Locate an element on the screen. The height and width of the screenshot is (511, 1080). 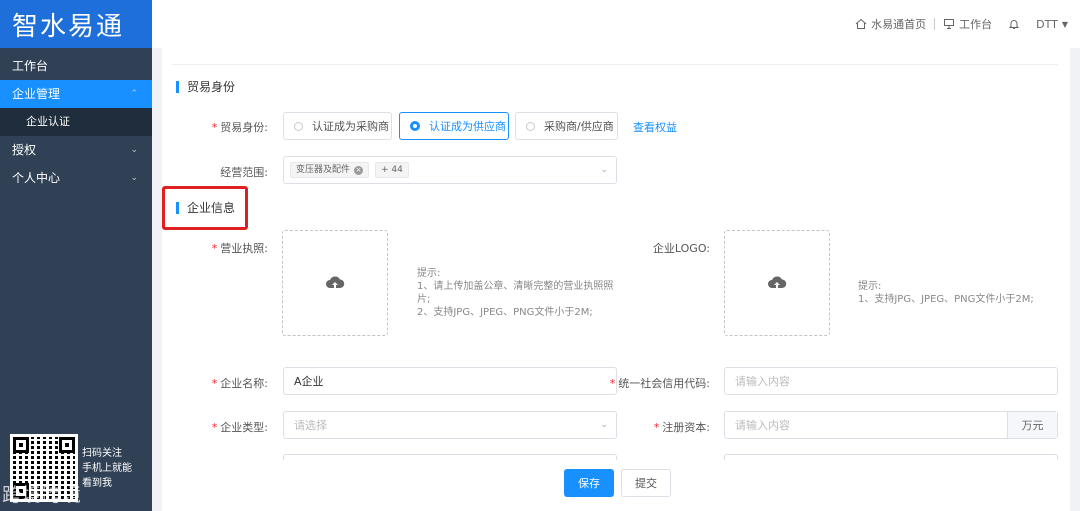
caret-down-icon: ▼ is located at coordinates (1064, 24).